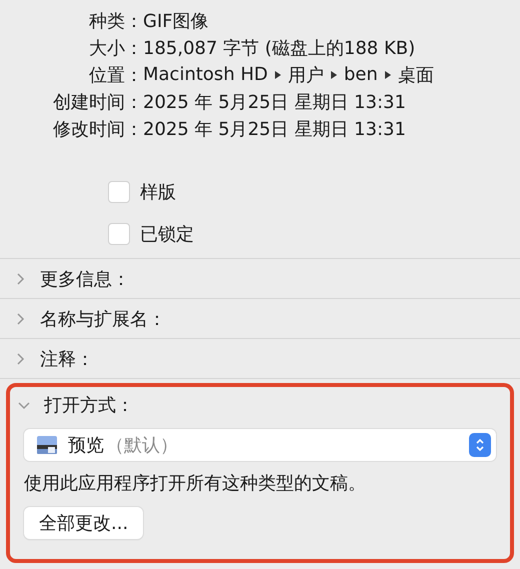 This screenshot has height=569, width=520. I want to click on field-value: 185,087 字节 (磁盘上的188 KB), so click(279, 48).